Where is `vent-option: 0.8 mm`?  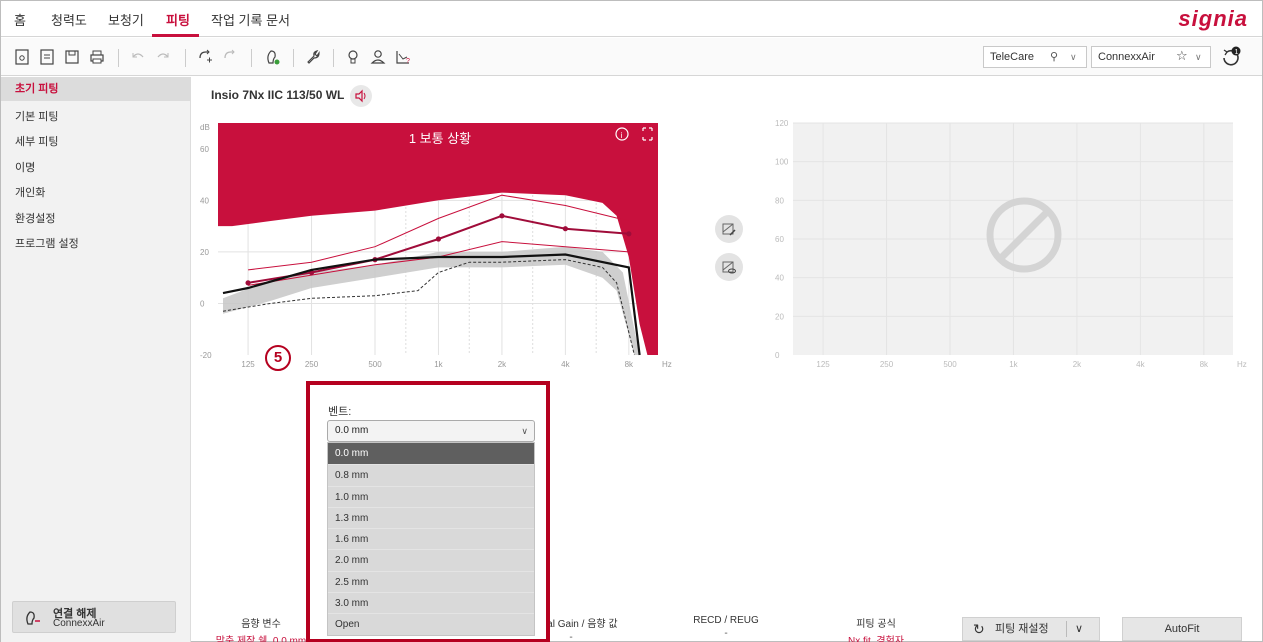 vent-option: 0.8 mm is located at coordinates (431, 474).